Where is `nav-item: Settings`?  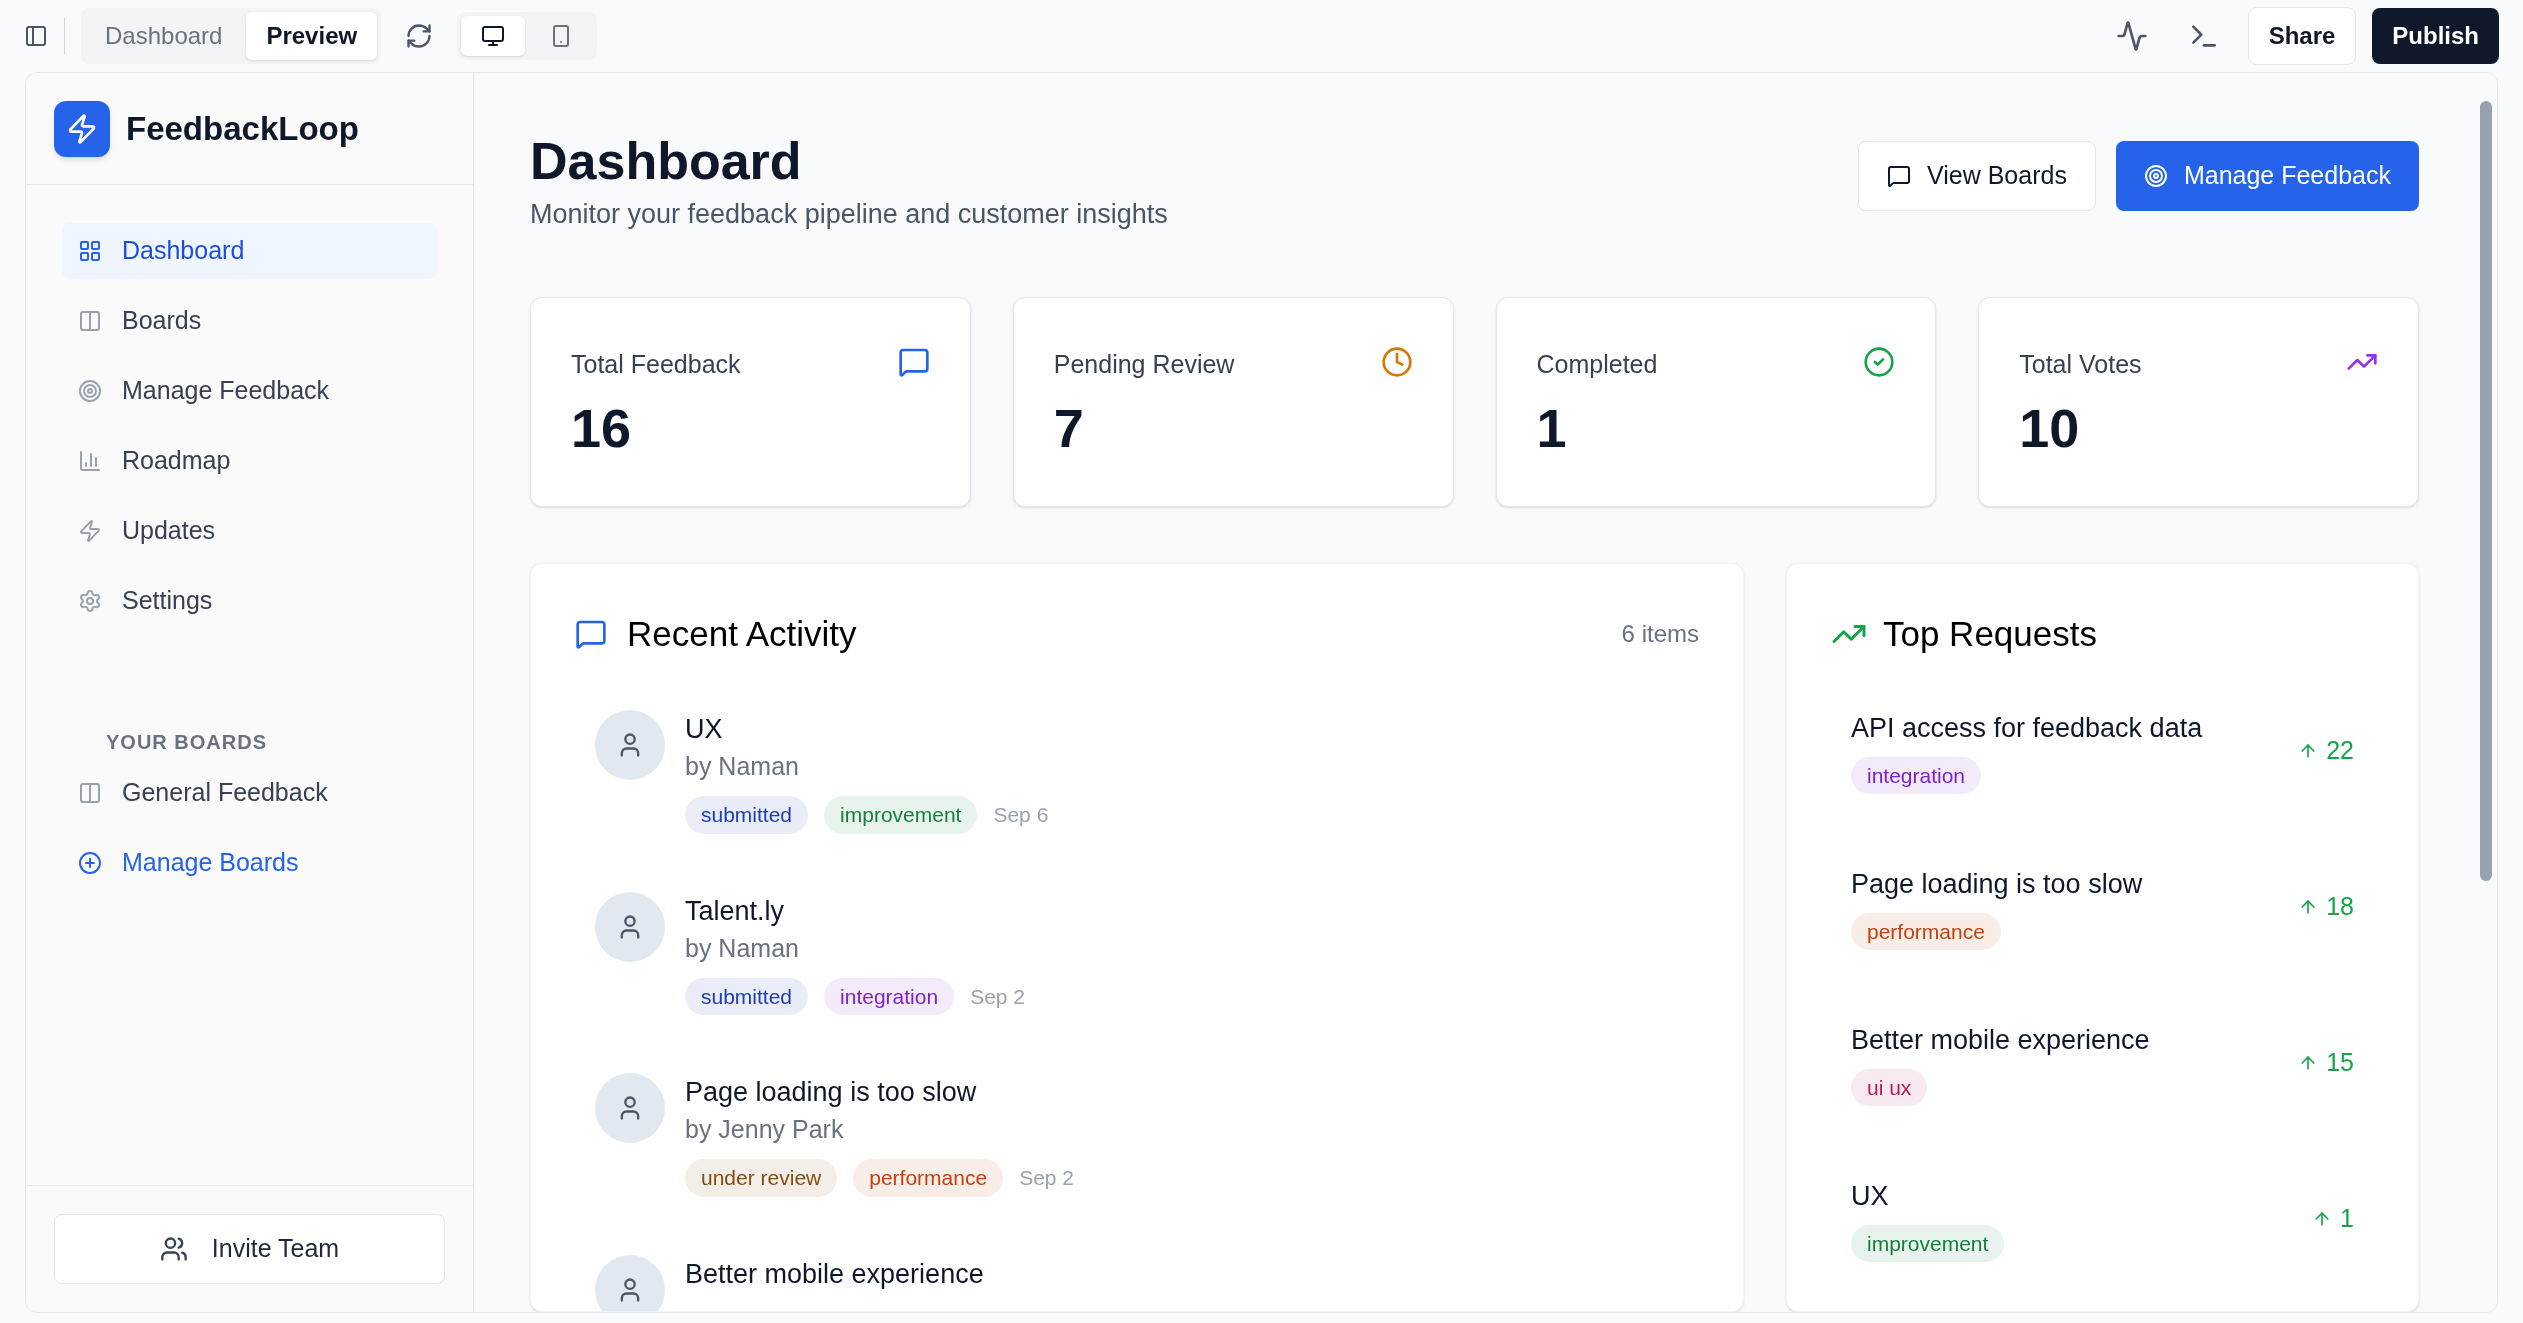
nav-item: Settings is located at coordinates (249, 601).